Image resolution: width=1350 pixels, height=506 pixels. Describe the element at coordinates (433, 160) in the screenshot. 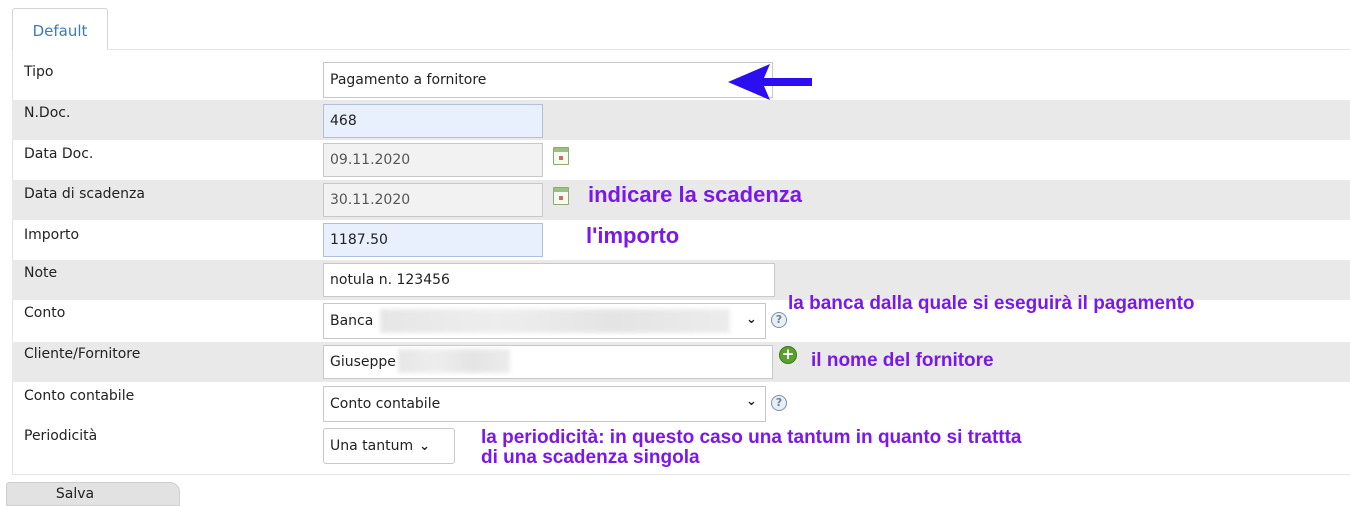

I see `data-doc-input: 09.11.2020` at that location.